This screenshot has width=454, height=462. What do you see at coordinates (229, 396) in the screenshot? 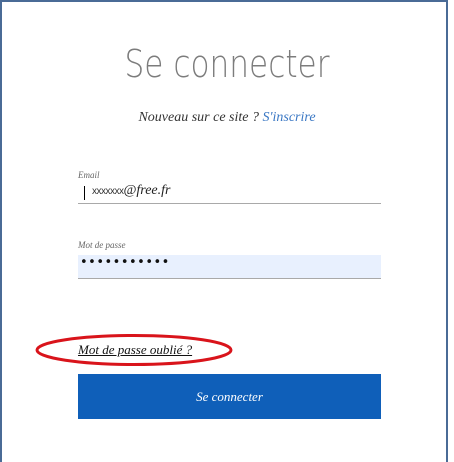
I see `login-button: Se connecter` at bounding box center [229, 396].